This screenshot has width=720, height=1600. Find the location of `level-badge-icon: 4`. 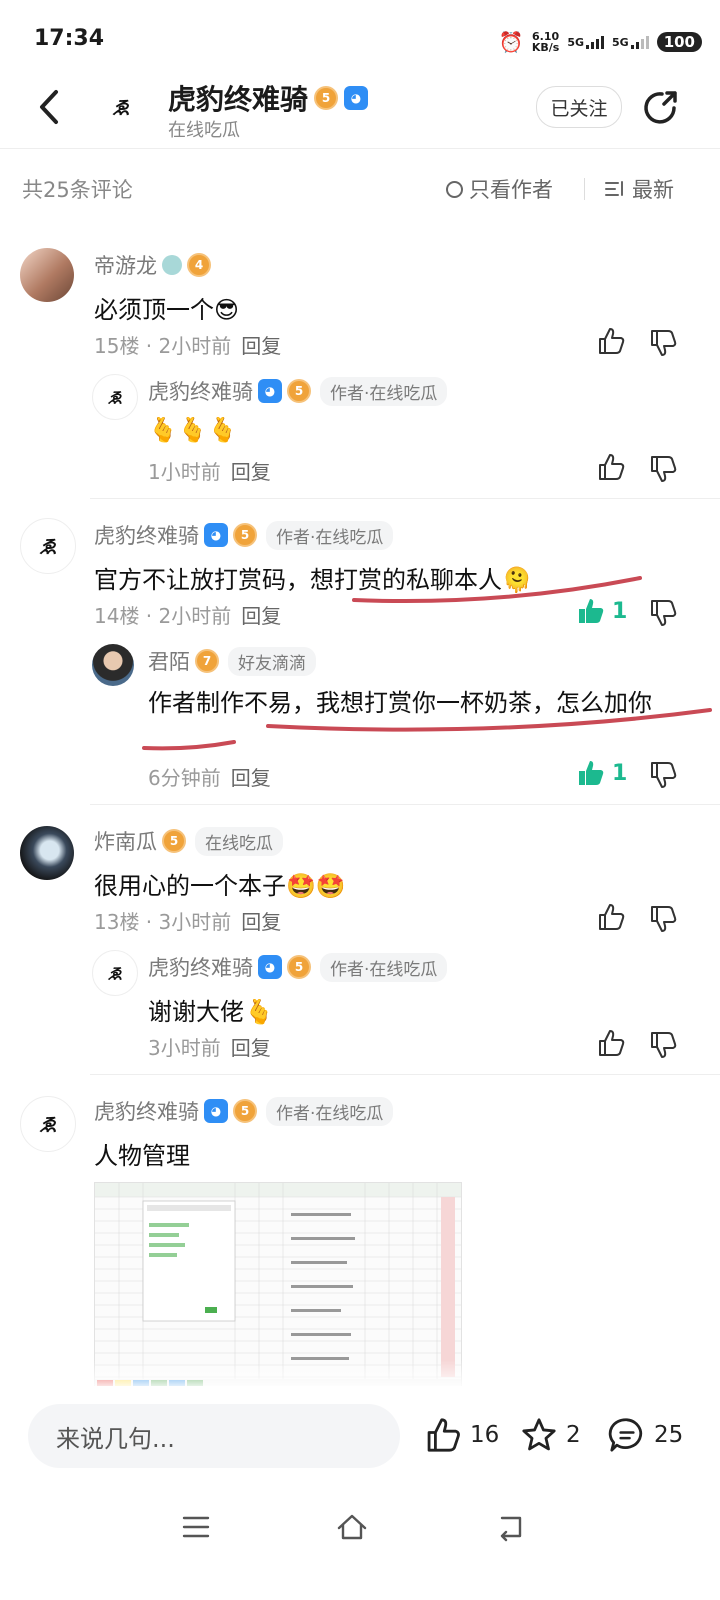

level-badge-icon: 4 is located at coordinates (199, 265).